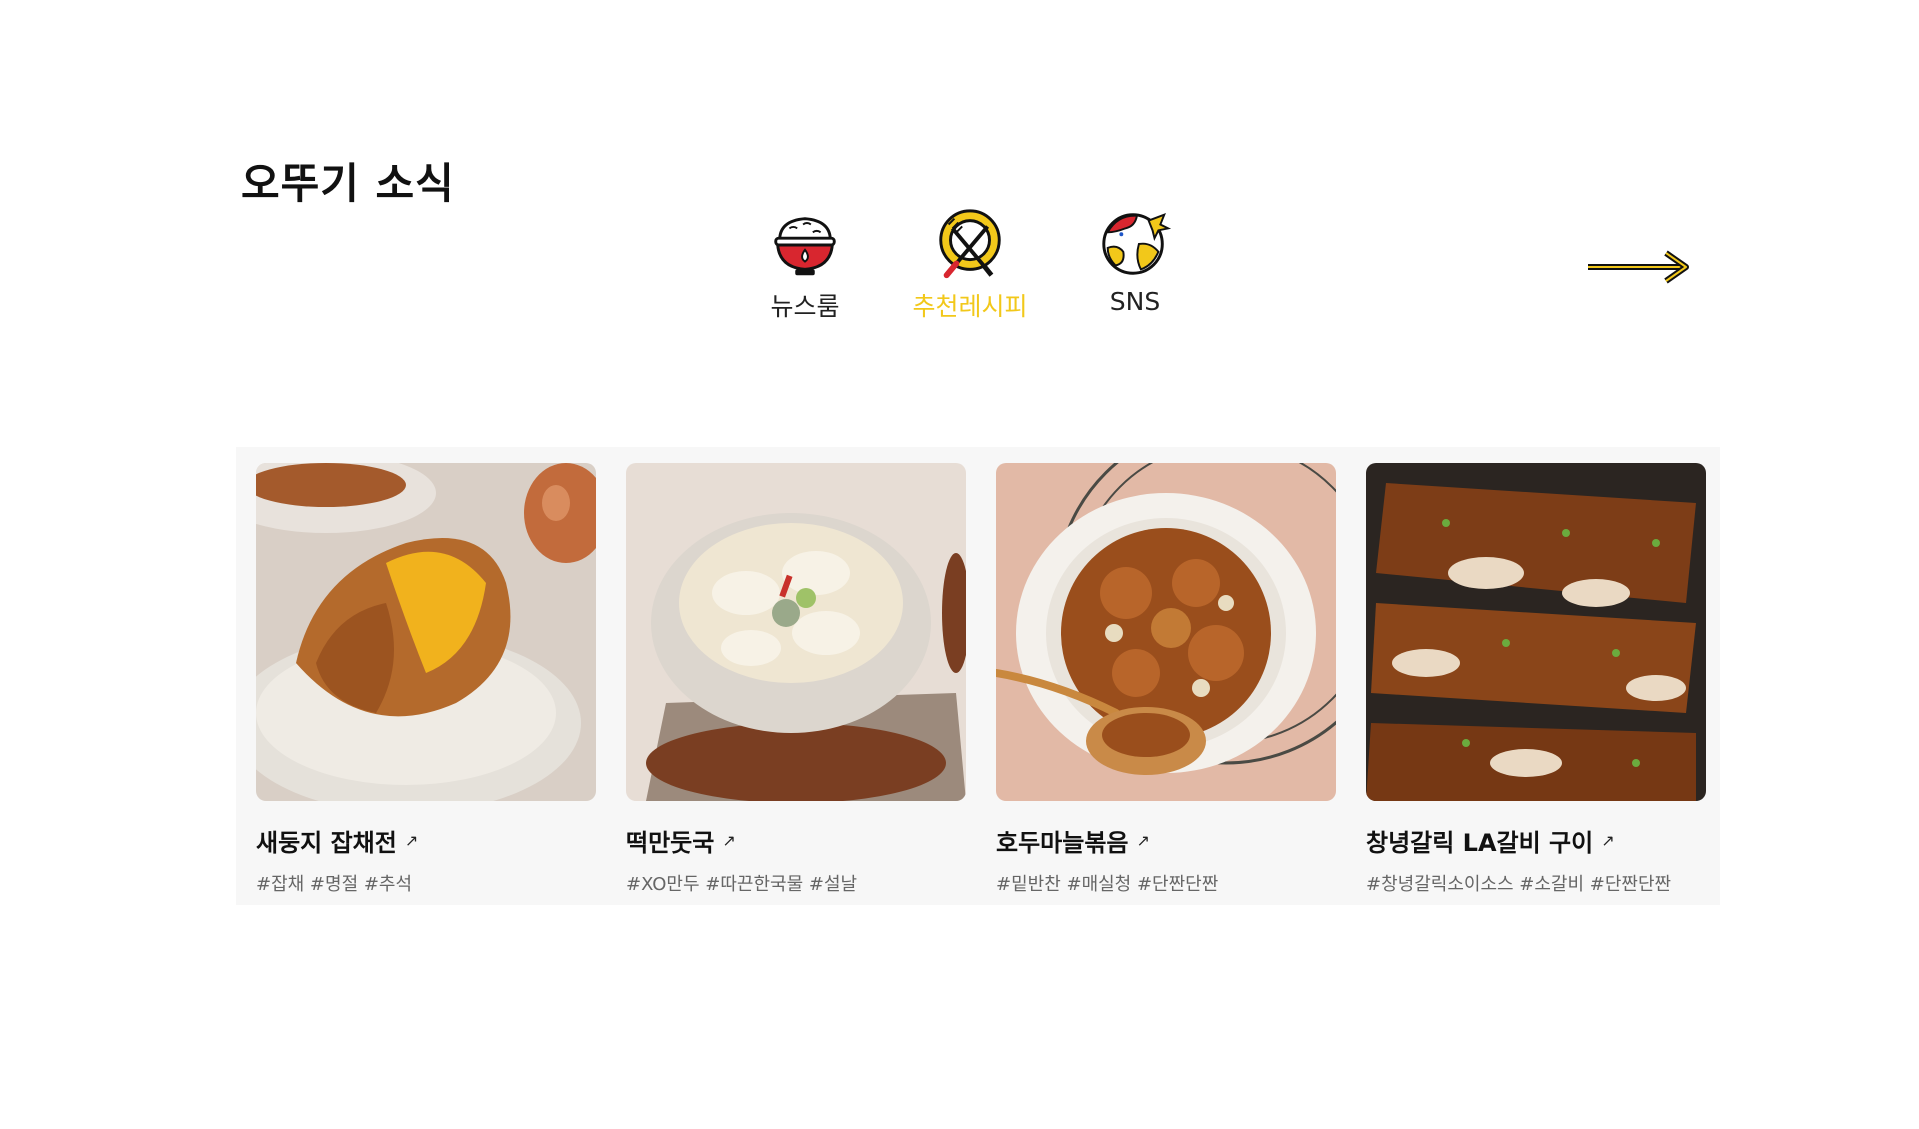  What do you see at coordinates (1135, 301) in the screenshot?
I see `tab-label: SNS` at bounding box center [1135, 301].